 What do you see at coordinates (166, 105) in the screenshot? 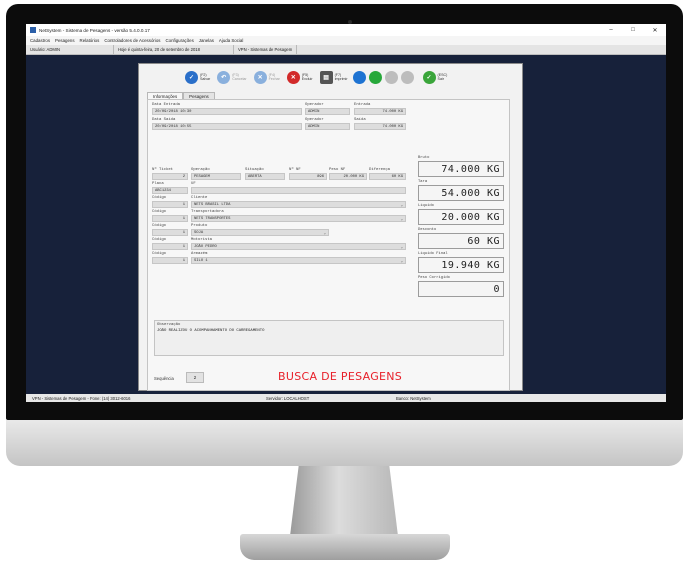
I see `entry-date-label: Data Entrada` at bounding box center [166, 105].